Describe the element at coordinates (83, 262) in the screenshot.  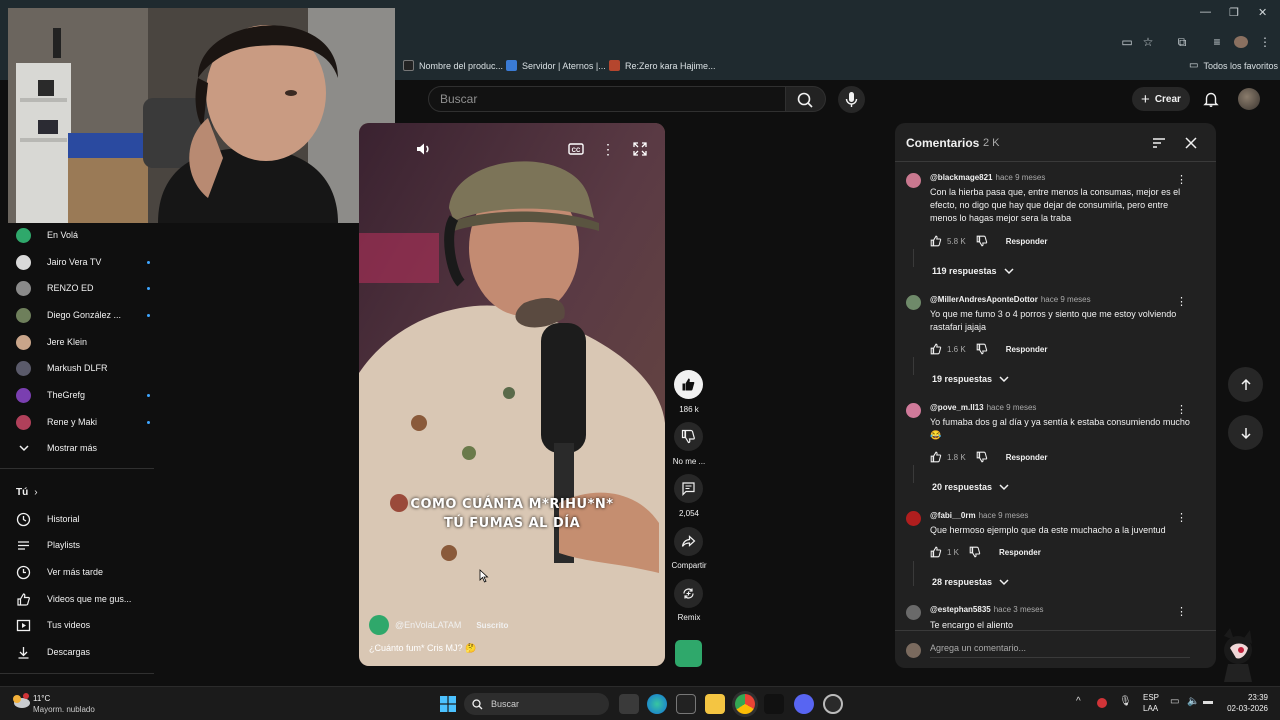
I see `sidebar-subscription: Jairo Vera TV` at that location.